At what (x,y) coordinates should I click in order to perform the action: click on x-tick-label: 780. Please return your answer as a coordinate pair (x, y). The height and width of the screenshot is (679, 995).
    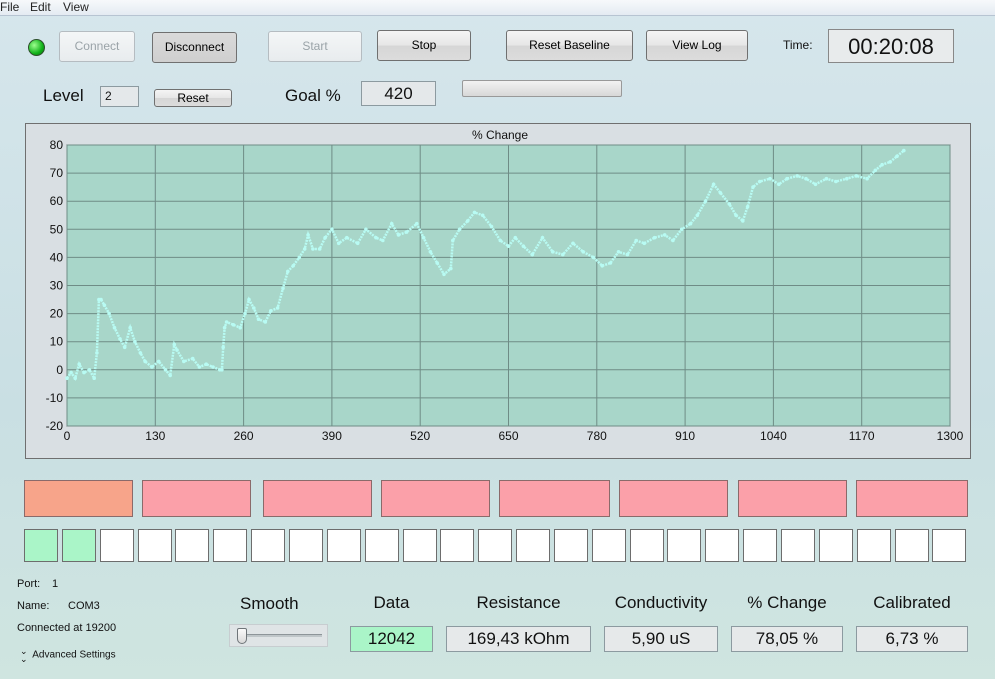
    Looking at the image, I should click on (597, 436).